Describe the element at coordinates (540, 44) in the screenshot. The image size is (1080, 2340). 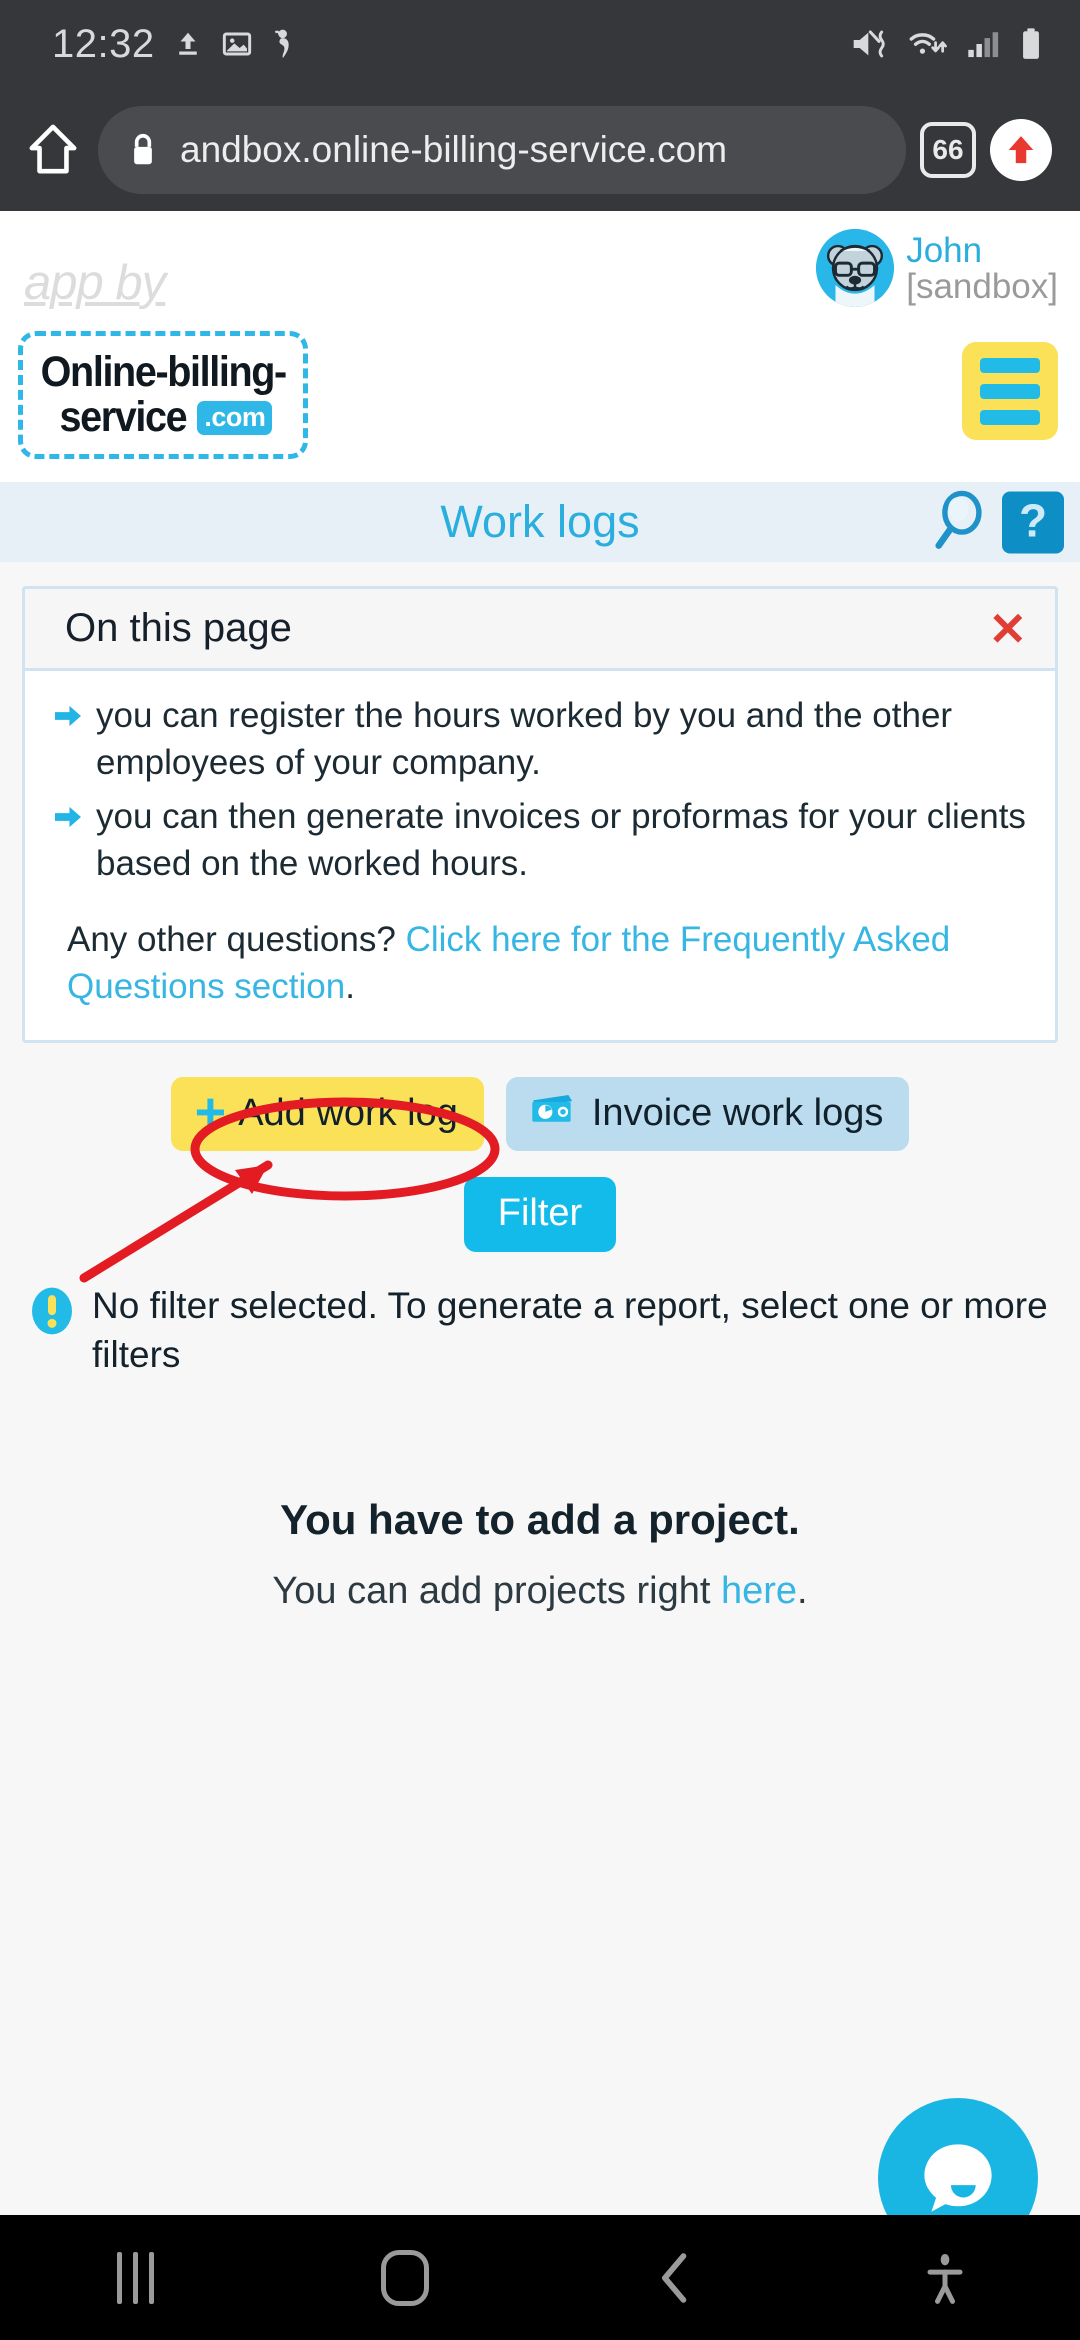
I see `status-bar: 12:32` at that location.